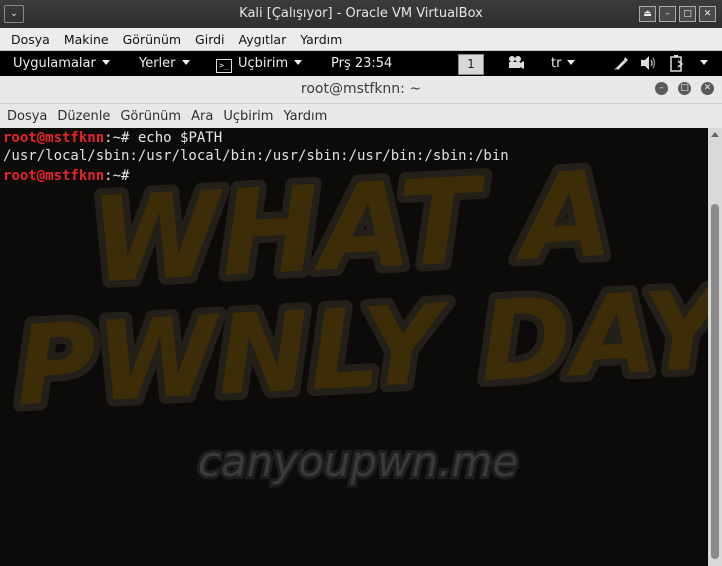  What do you see at coordinates (26, 116) in the screenshot?
I see `terminal-menu-file: Dosya` at bounding box center [26, 116].